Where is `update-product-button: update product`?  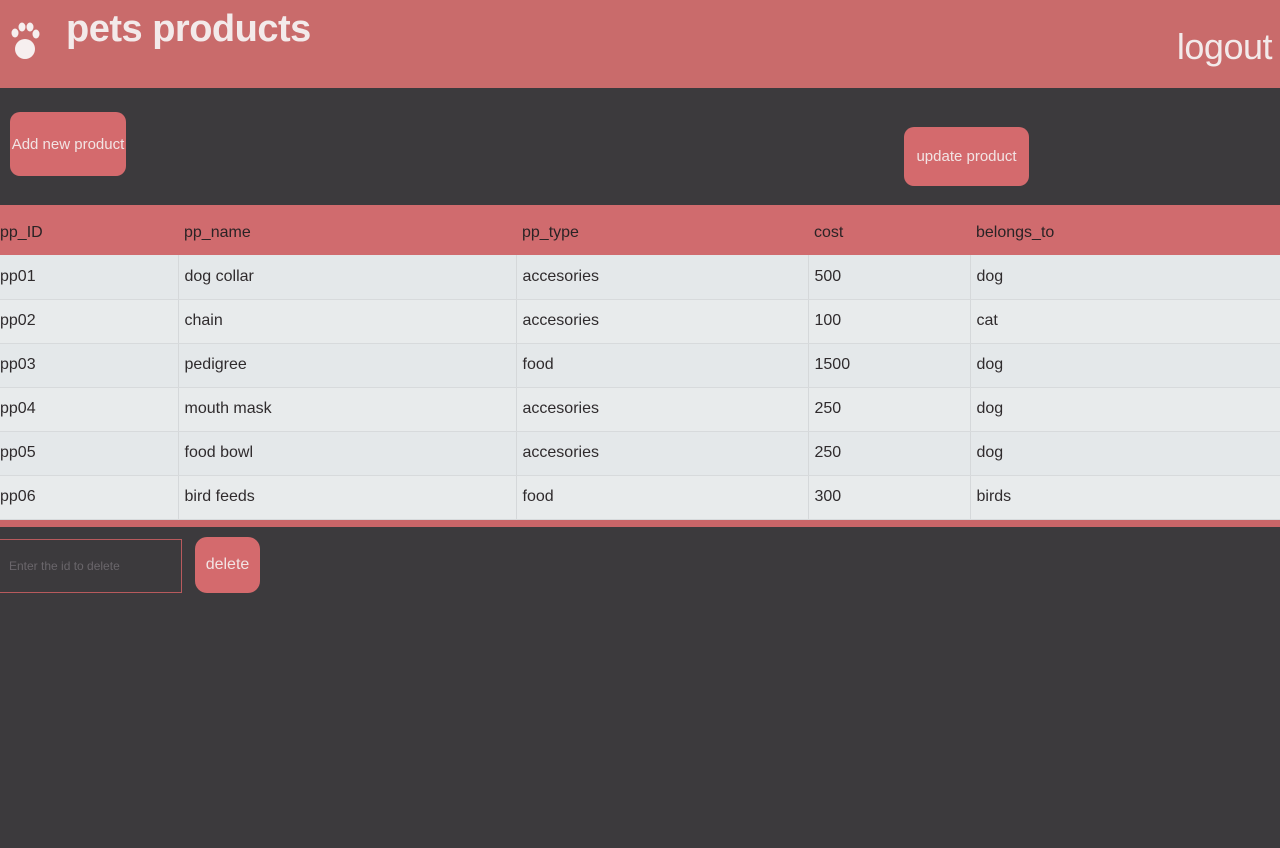 update-product-button: update product is located at coordinates (966, 156).